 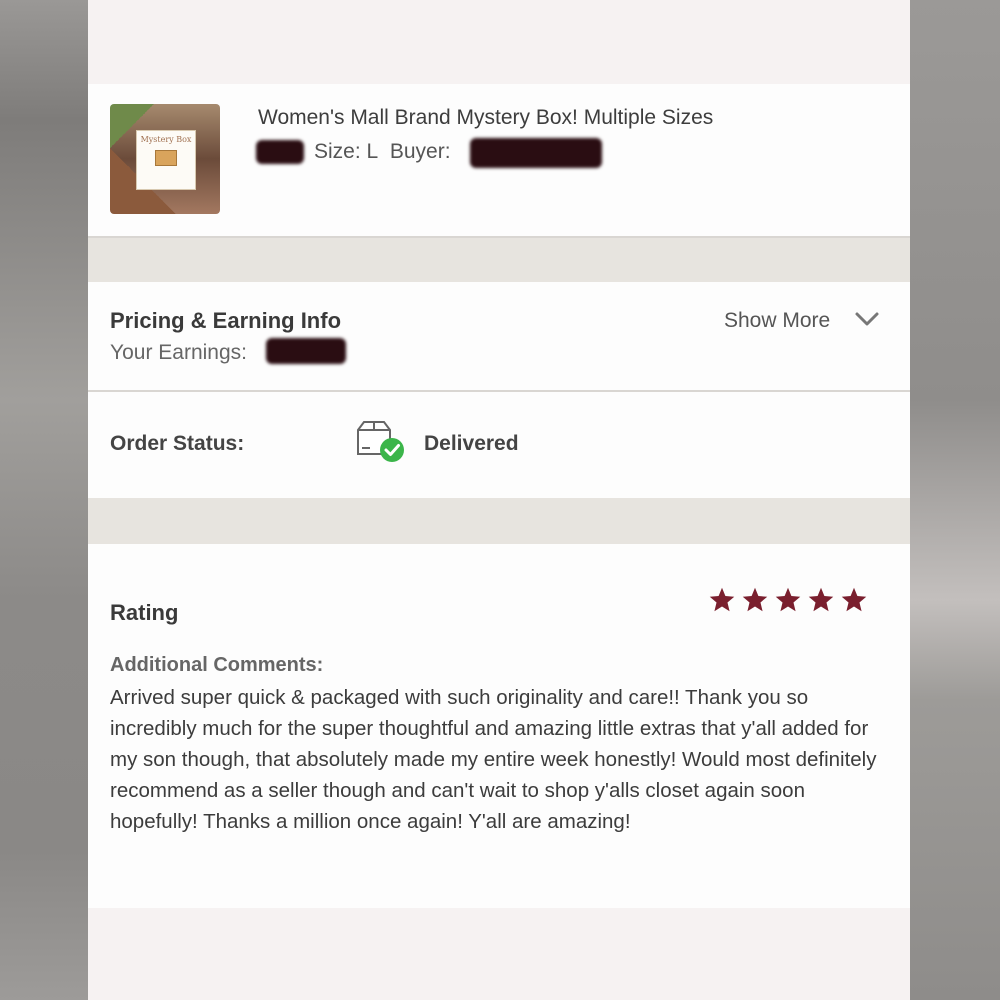 I want to click on blurred-background-right, so click(x=955, y=500).